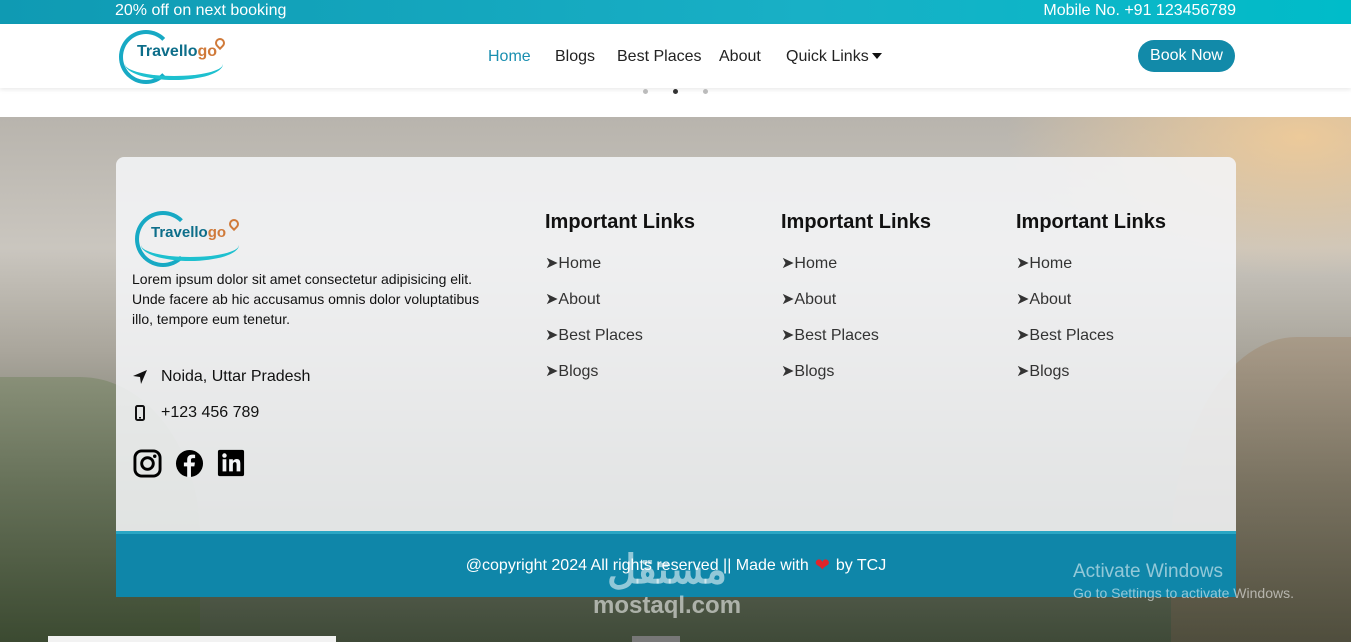  What do you see at coordinates (1139, 10) in the screenshot?
I see `mobile-number: Mobile No. +91 123456789` at bounding box center [1139, 10].